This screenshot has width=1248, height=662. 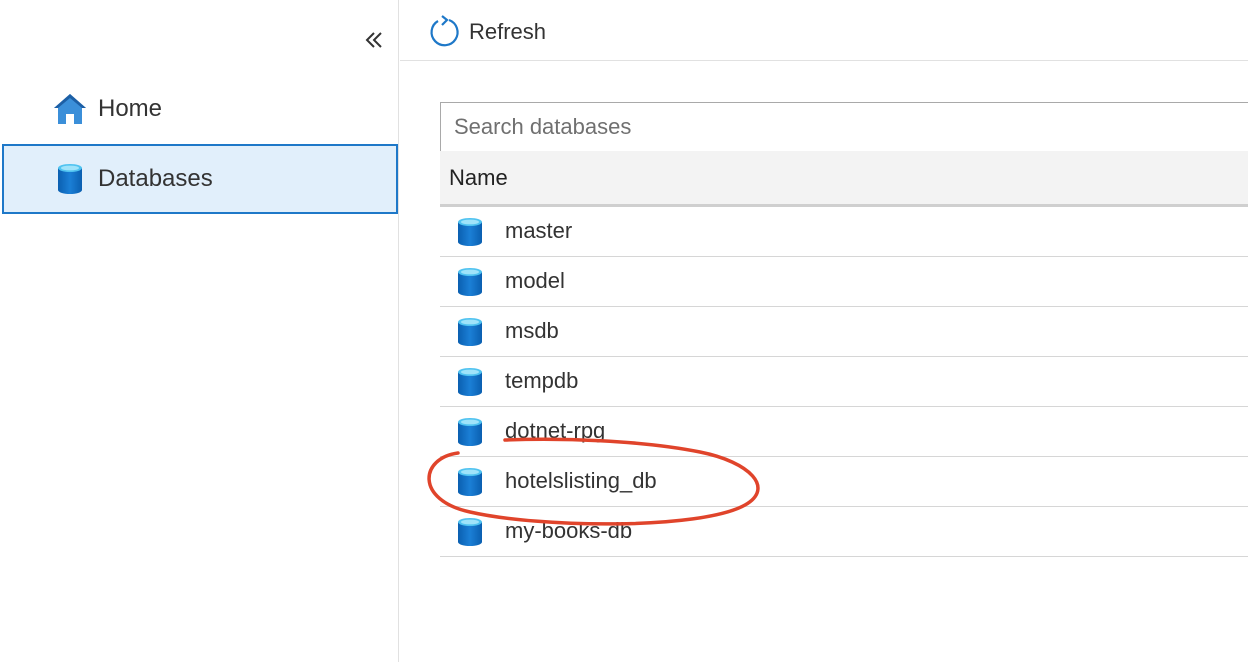 What do you see at coordinates (844, 232) in the screenshot?
I see `table-row: master` at bounding box center [844, 232].